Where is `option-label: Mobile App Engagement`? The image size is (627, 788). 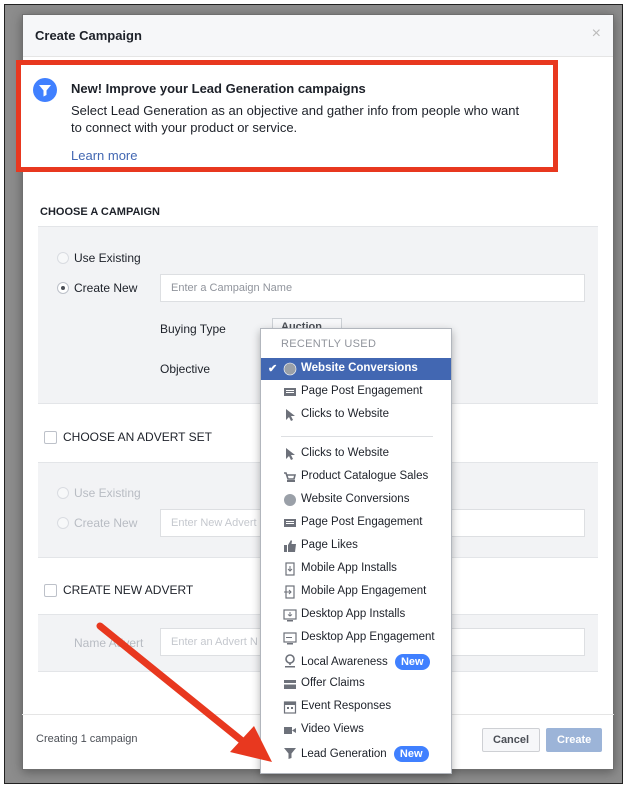
option-label: Mobile App Engagement is located at coordinates (364, 591).